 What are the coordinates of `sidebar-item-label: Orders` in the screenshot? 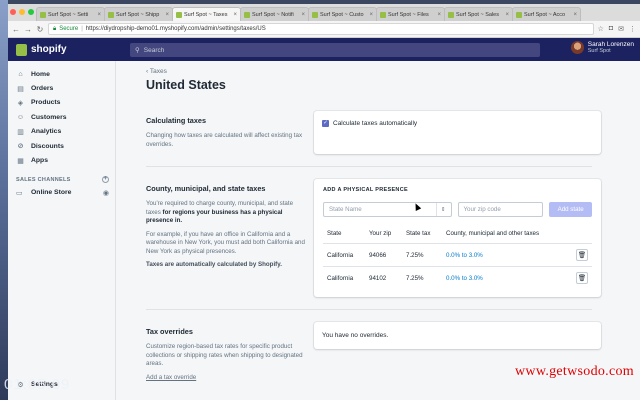 It's located at (42, 89).